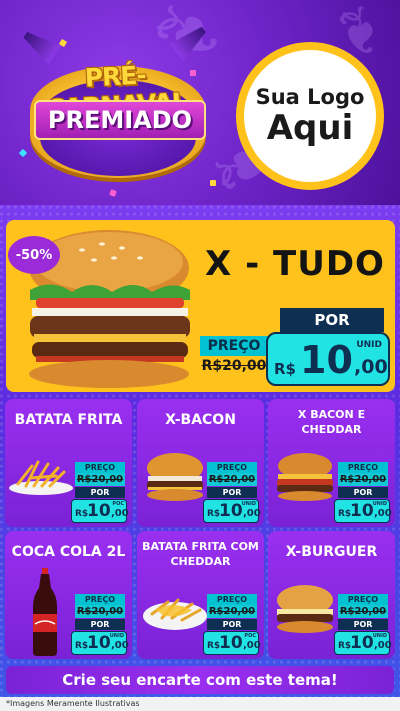 Image resolution: width=400 pixels, height=711 pixels. What do you see at coordinates (68, 420) in the screenshot?
I see `product-name: BATATA FRITA` at bounding box center [68, 420].